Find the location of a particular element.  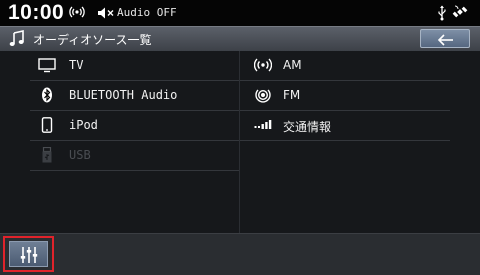

source-item-bluetooth-audio: BLUETOOTH Audio is located at coordinates (135, 96).